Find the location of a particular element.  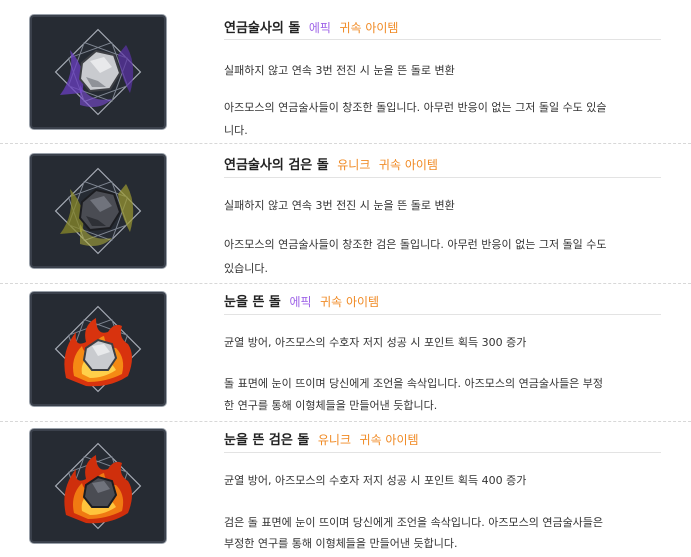

item-name: 연금술사의 돌 is located at coordinates (262, 28).